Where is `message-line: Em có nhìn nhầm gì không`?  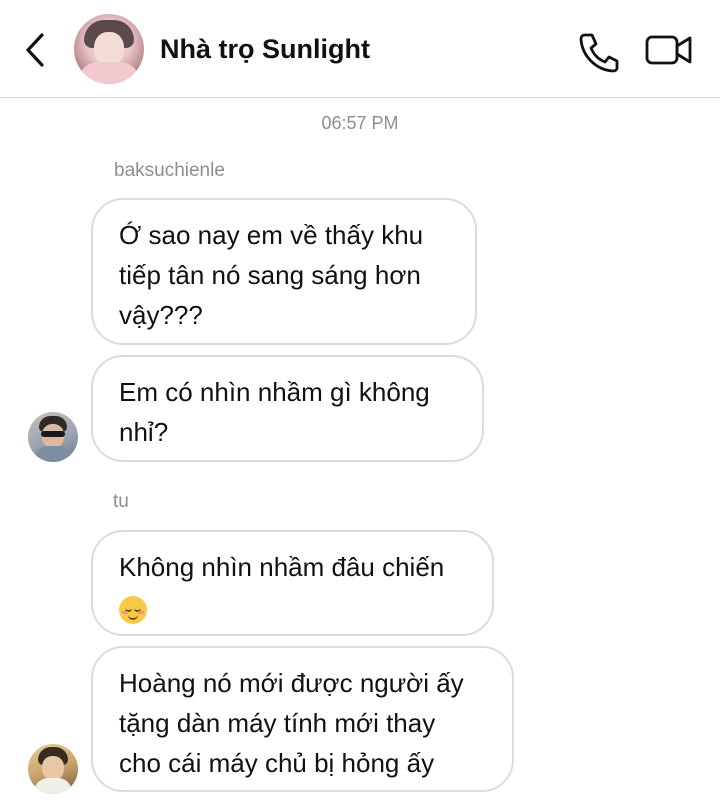
message-line: Em có nhìn nhầm gì không is located at coordinates (274, 392).